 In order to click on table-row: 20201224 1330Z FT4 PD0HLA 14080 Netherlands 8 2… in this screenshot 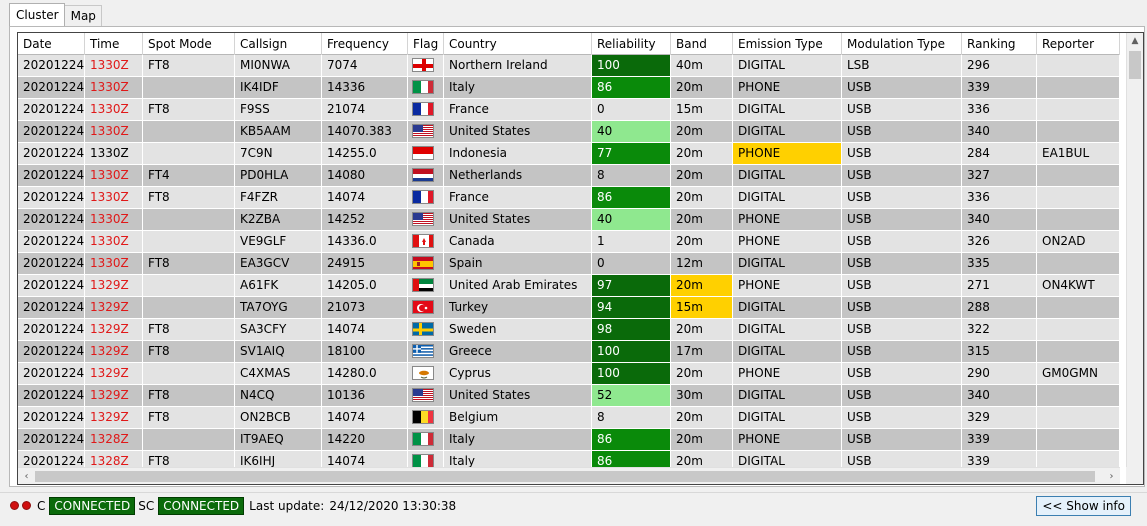, I will do `click(569, 176)`.